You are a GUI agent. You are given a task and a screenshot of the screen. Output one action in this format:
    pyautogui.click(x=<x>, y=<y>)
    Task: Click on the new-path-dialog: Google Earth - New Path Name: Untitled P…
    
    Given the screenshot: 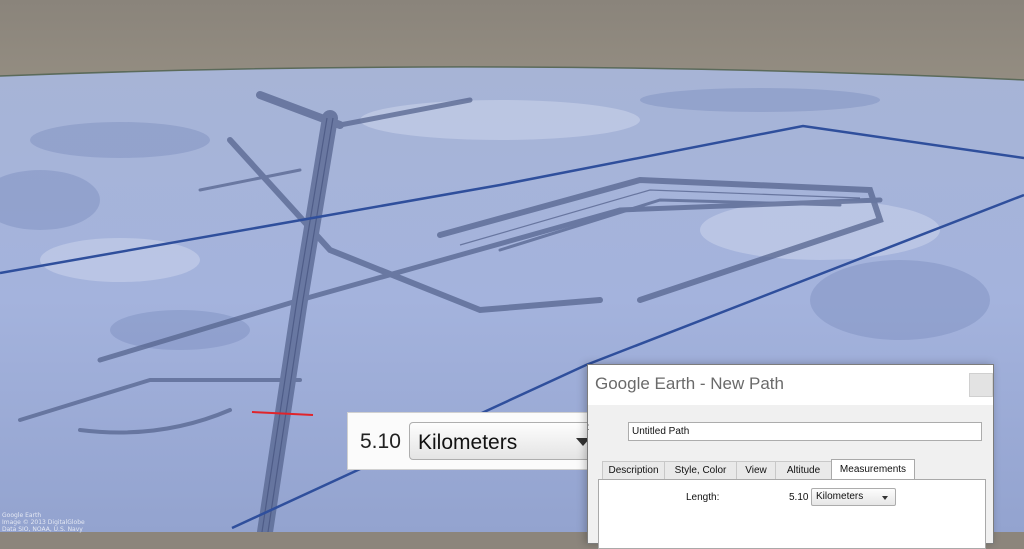 What is the action you would take?
    pyautogui.click(x=790, y=456)
    